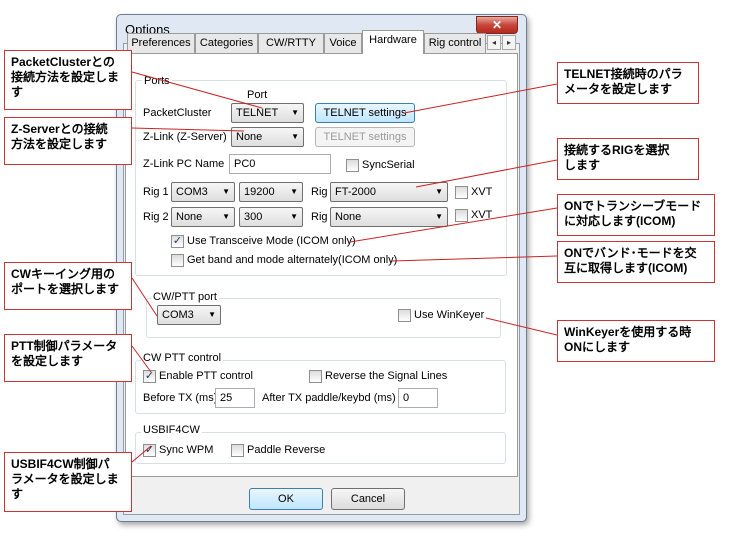 The width and height of the screenshot is (730, 538). I want to click on close-button: ✕, so click(497, 25).